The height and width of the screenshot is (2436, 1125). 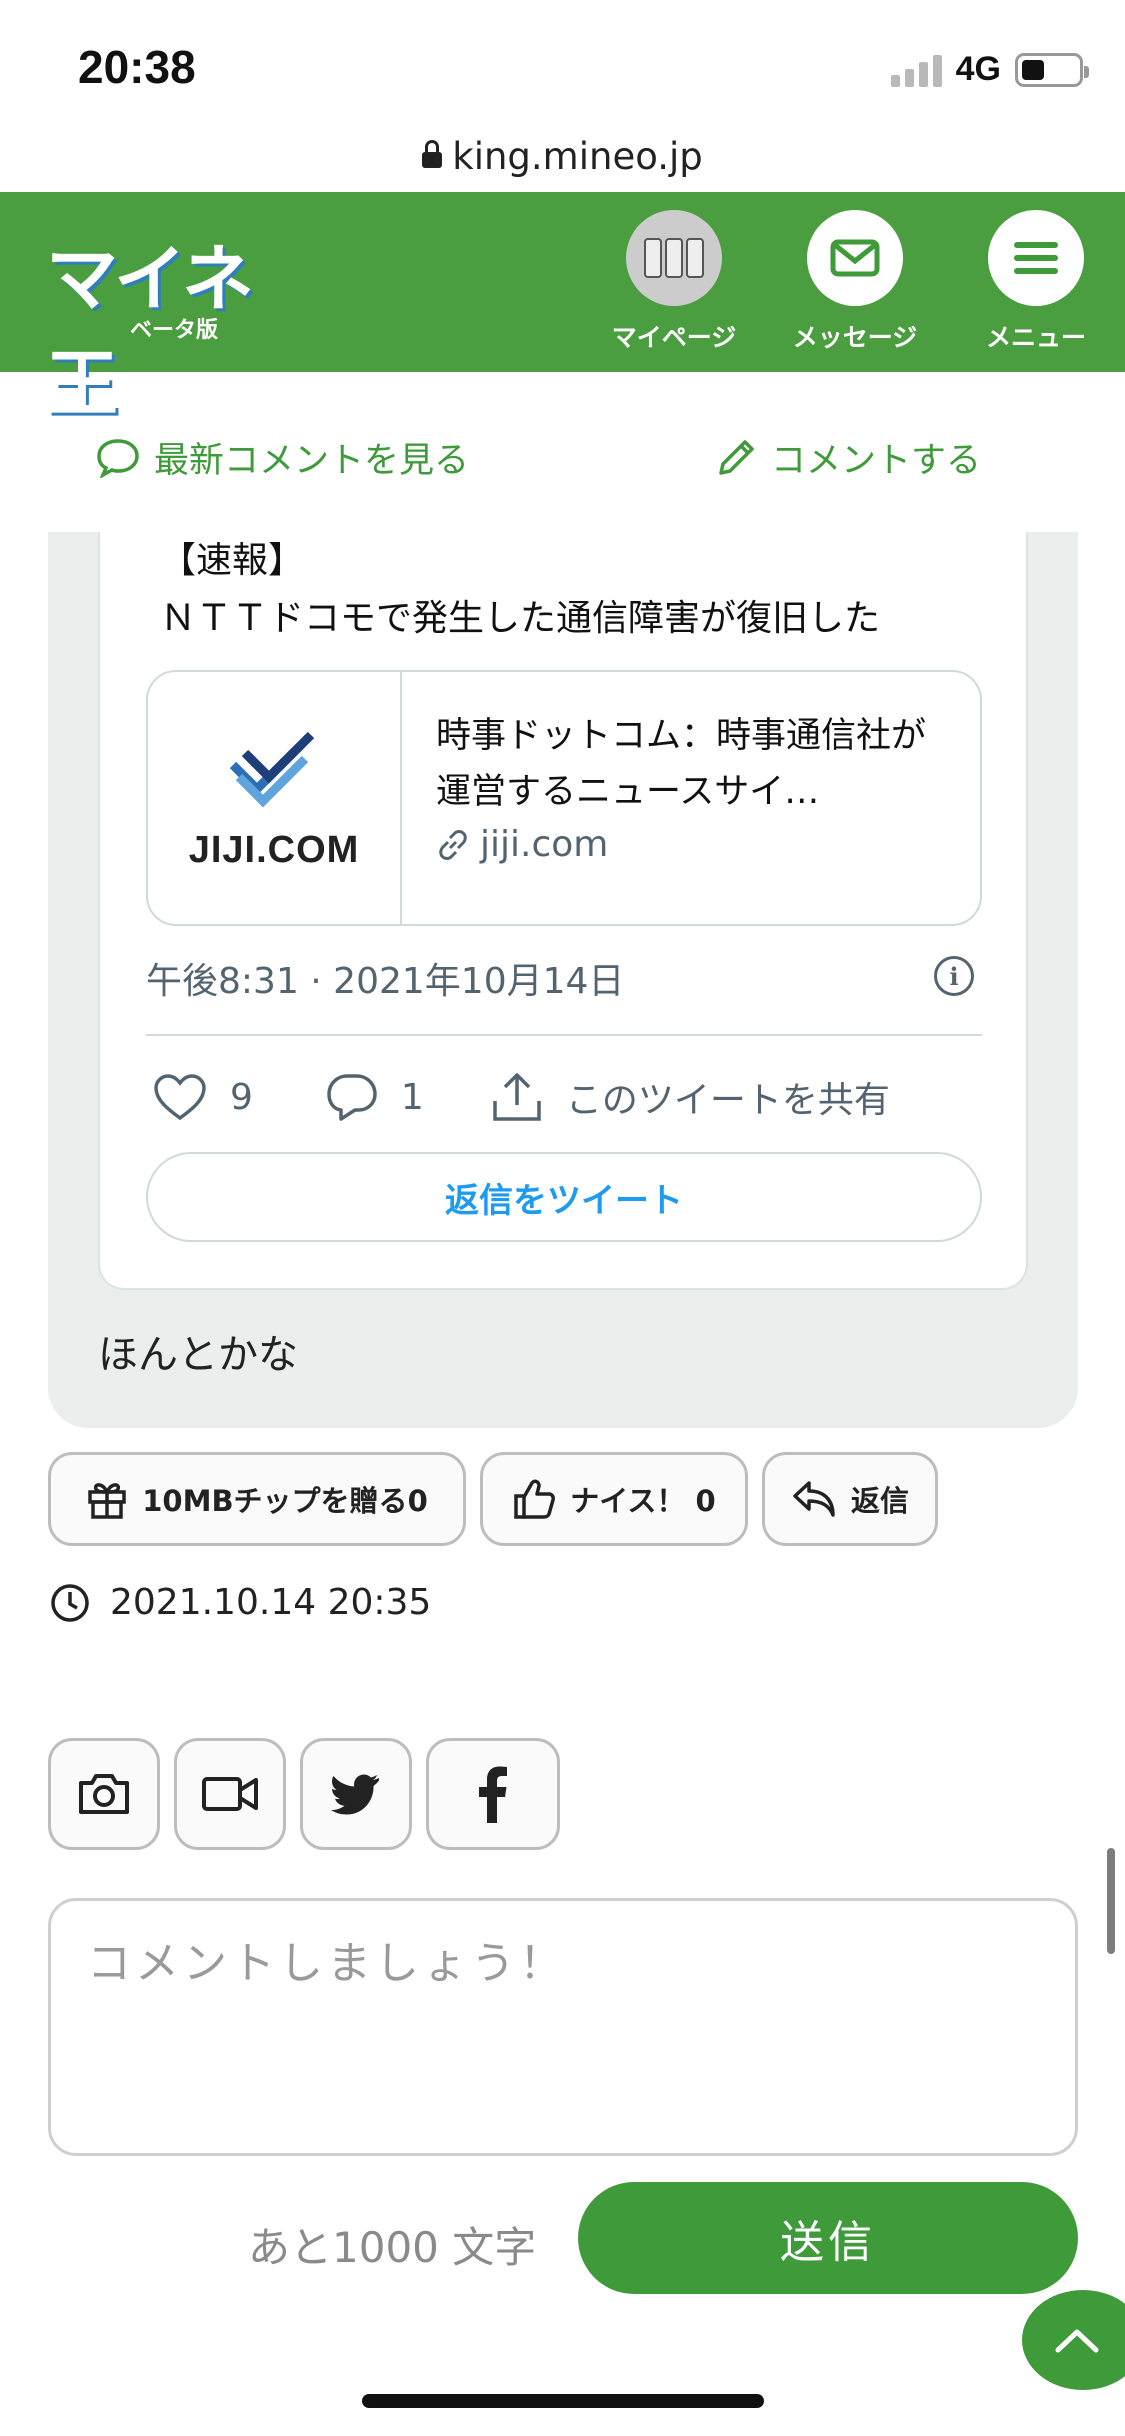 I want to click on tweet-actions: 9 1 このツイートを共有, so click(x=564, y=1097).